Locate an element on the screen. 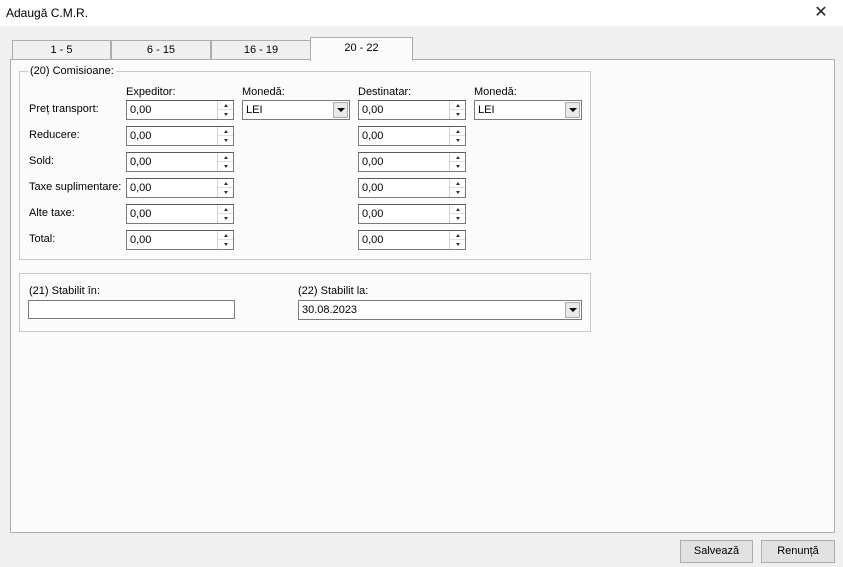 This screenshot has width=843, height=567. discount-label: Reducere: is located at coordinates (54, 135).